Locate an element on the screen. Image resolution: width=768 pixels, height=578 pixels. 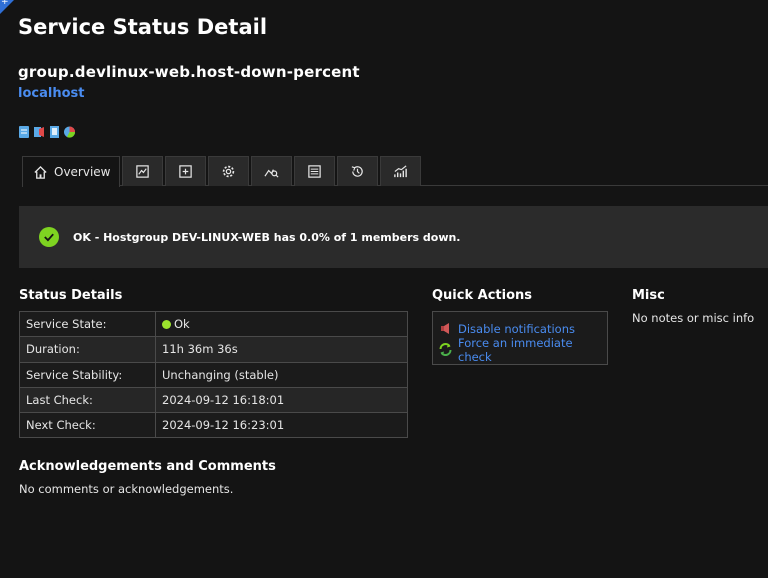
notes-icon is located at coordinates (24, 131).